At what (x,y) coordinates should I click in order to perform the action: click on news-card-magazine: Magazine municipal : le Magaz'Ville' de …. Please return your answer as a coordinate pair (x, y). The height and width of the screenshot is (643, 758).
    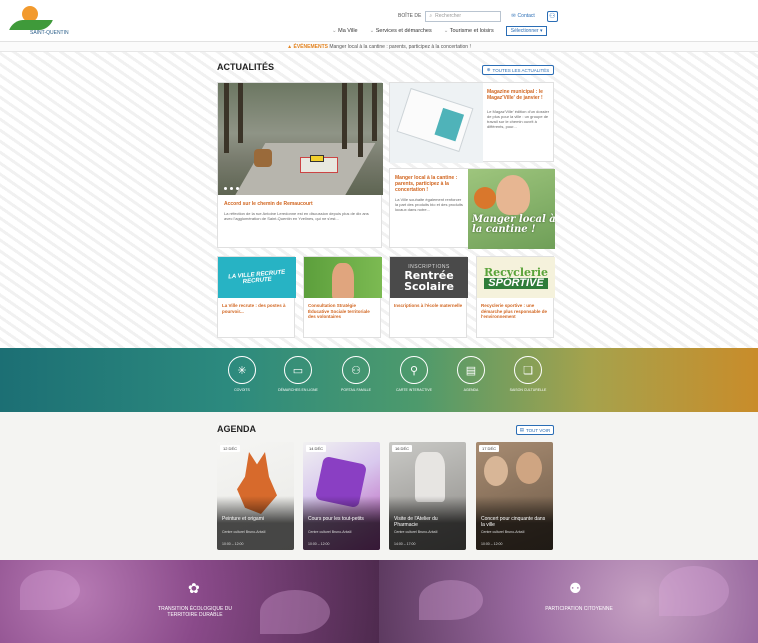
    Looking at the image, I should click on (471, 122).